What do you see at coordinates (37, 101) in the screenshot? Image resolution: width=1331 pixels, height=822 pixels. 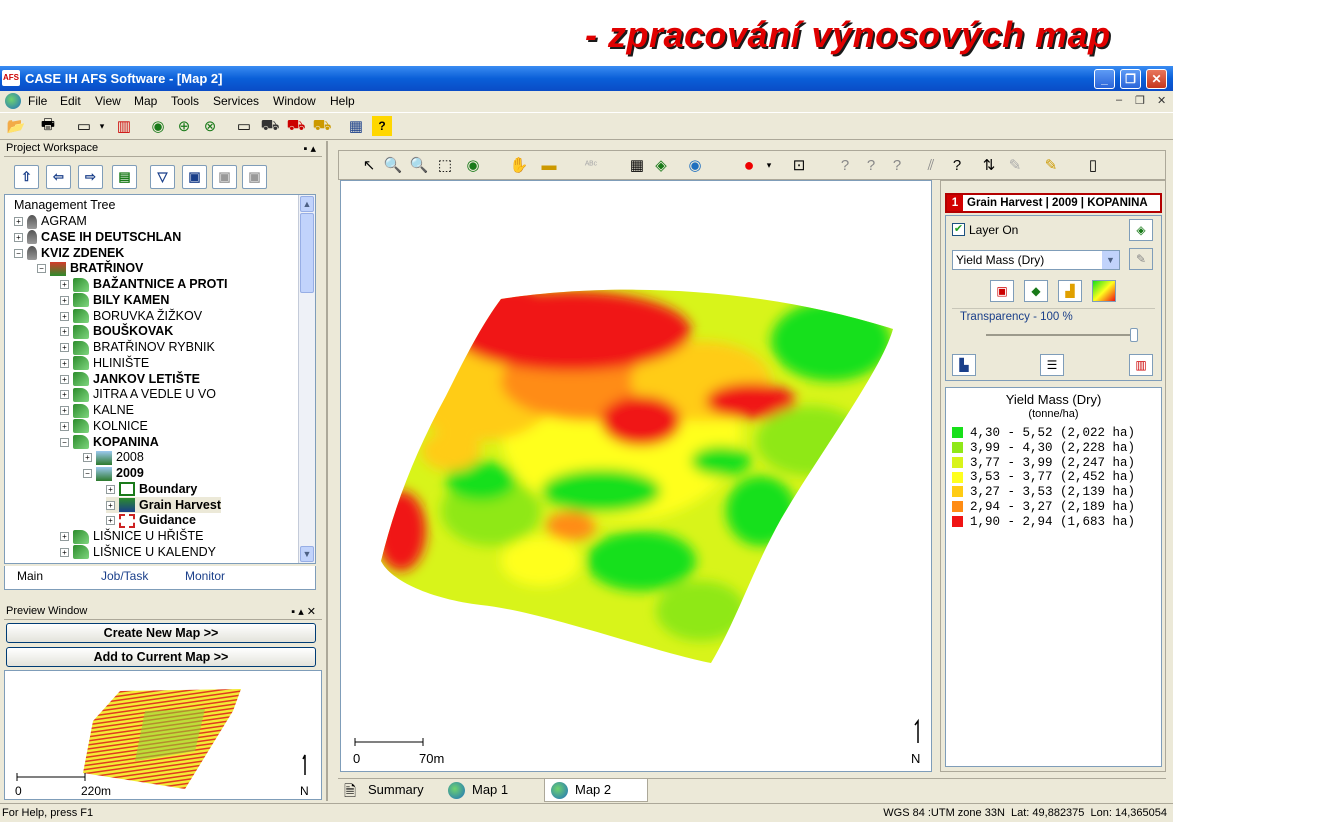 I see `menu-file: File` at bounding box center [37, 101].